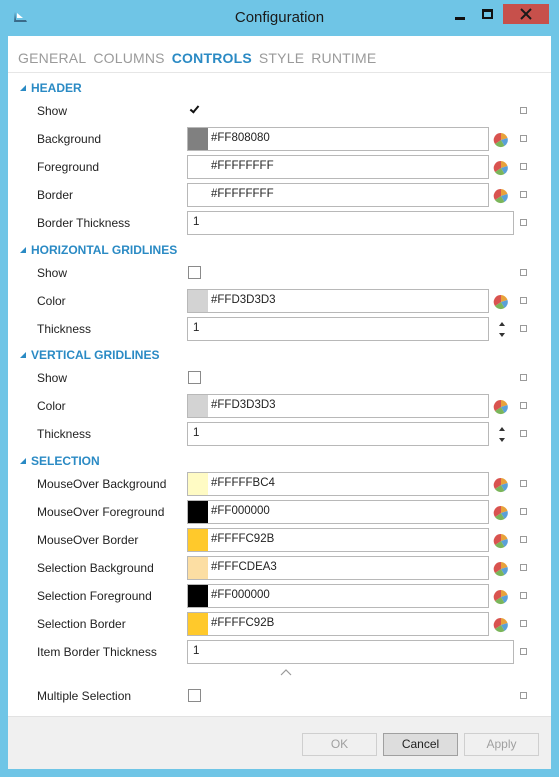 This screenshot has height=777, width=559. Describe the element at coordinates (279, 696) in the screenshot. I see `row-multiple-selection: Multiple Selection` at that location.